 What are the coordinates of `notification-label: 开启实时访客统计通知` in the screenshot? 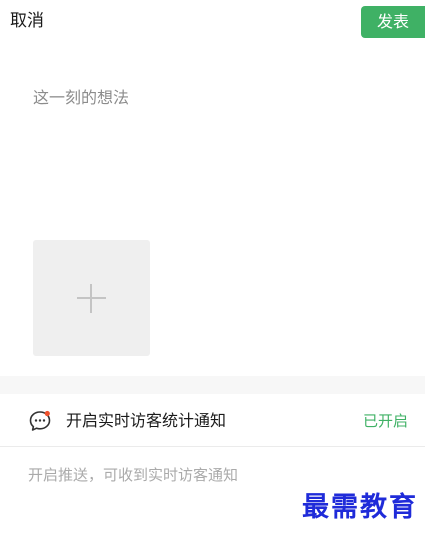 It's located at (146, 420).